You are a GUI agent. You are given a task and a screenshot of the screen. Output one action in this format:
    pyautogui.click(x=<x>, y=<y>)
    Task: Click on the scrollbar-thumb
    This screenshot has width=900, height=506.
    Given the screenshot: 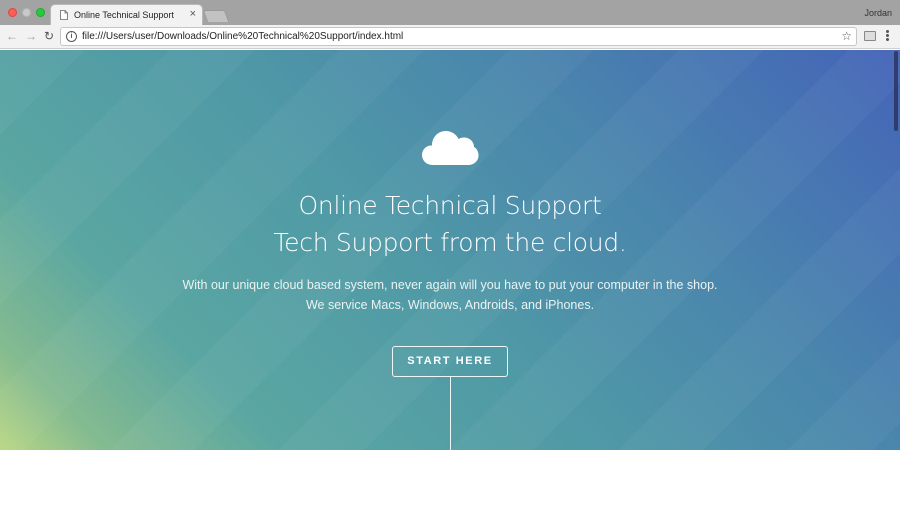 What is the action you would take?
    pyautogui.click(x=896, y=91)
    